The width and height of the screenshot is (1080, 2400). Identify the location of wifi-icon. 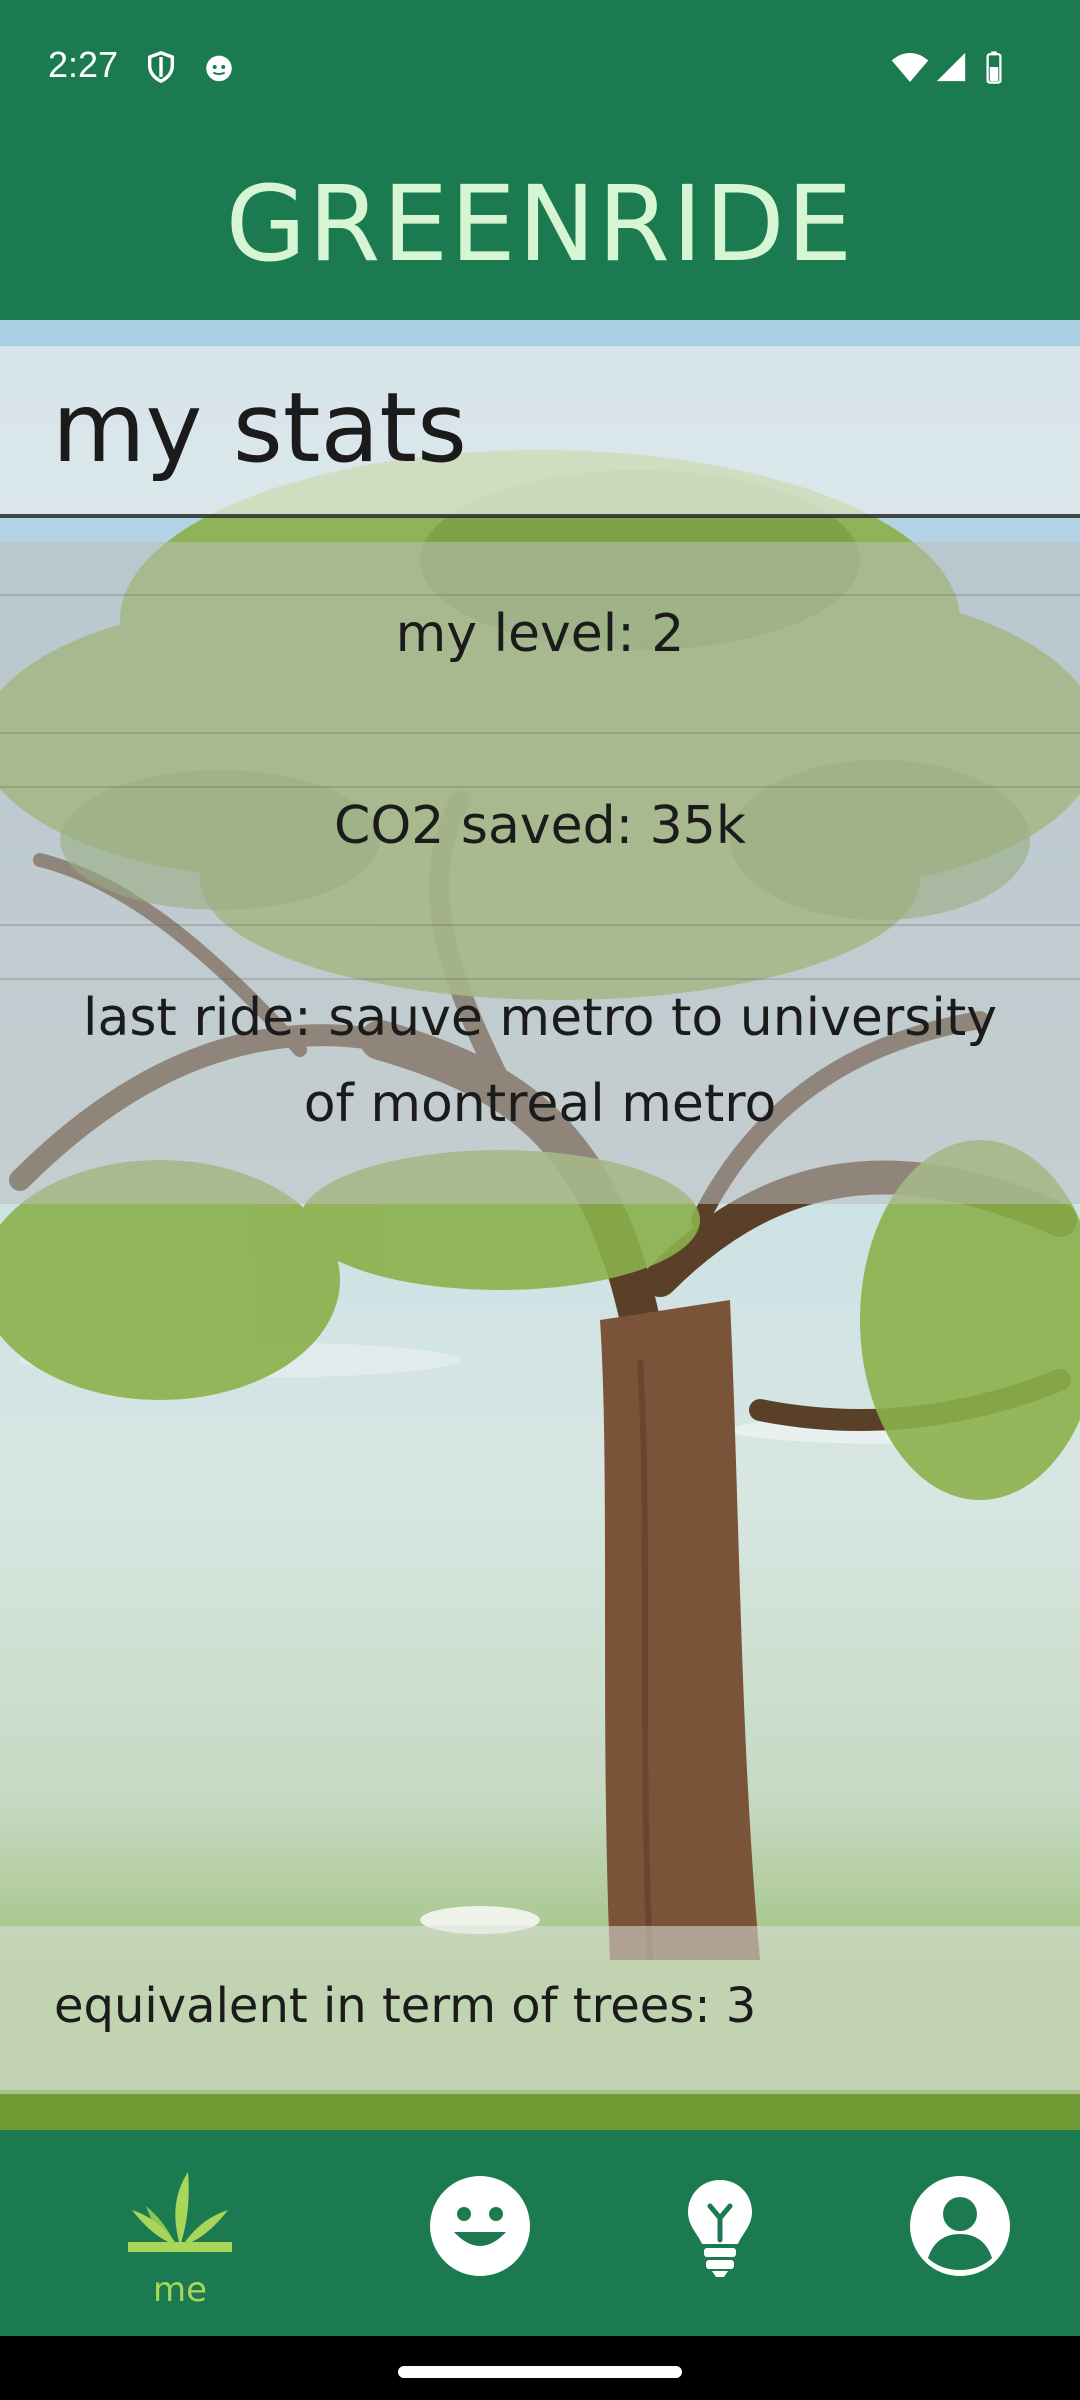
(910, 67).